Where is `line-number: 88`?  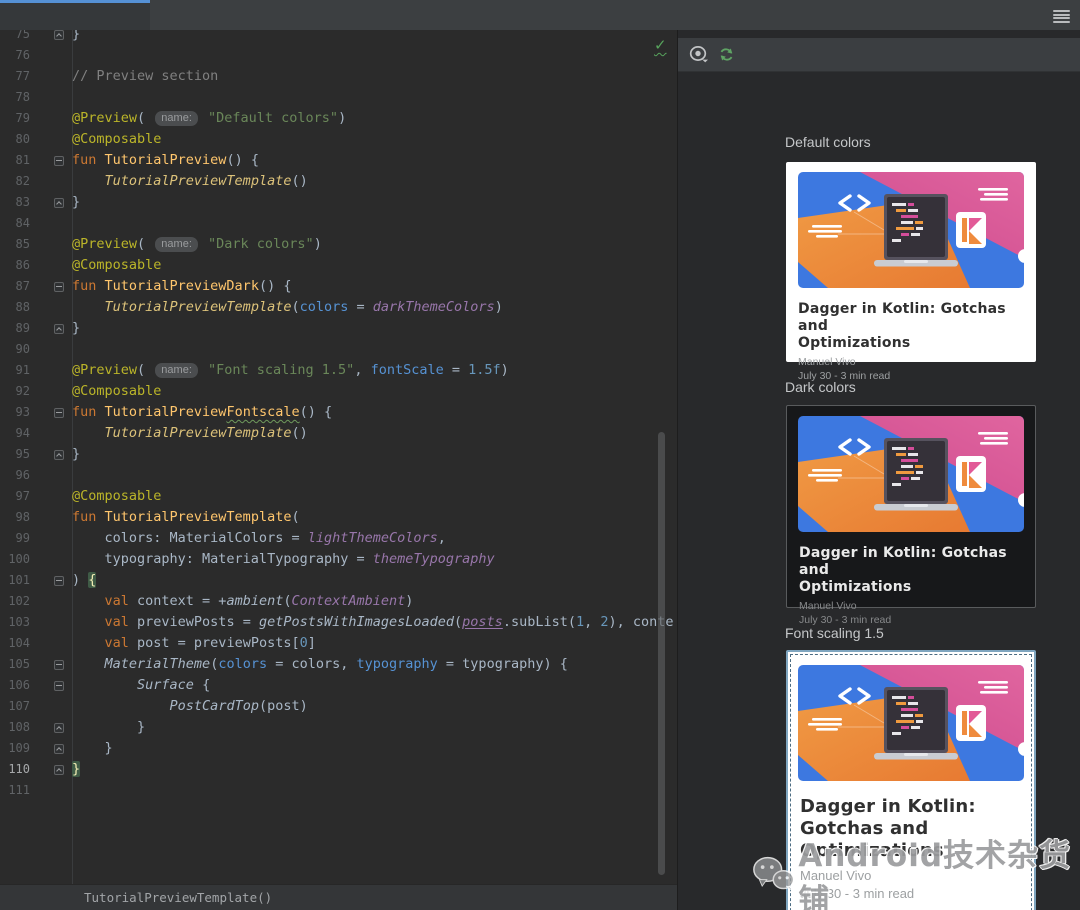 line-number: 88 is located at coordinates (15, 307).